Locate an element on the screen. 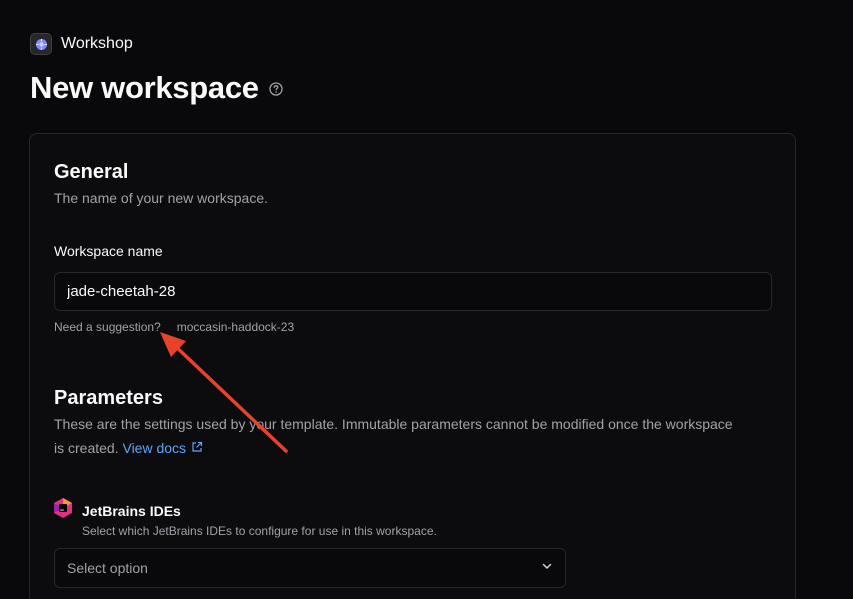  chevron-down-icon is located at coordinates (547, 568).